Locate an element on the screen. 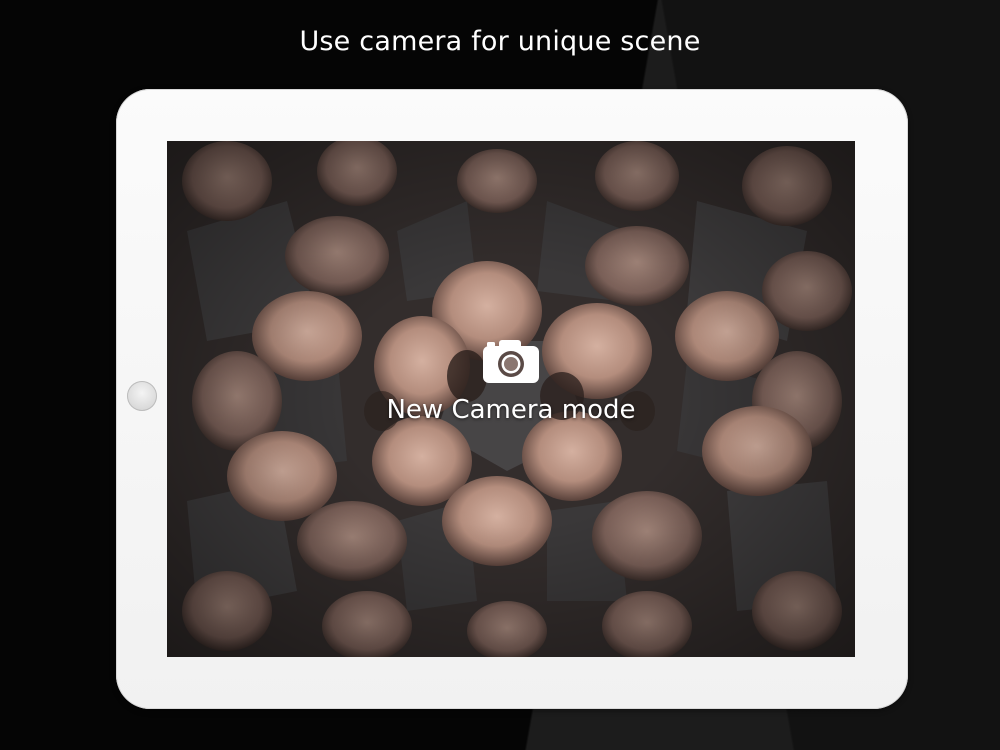 This screenshot has height=750, width=1000. camera-mode-label: New Camera mode is located at coordinates (511, 410).